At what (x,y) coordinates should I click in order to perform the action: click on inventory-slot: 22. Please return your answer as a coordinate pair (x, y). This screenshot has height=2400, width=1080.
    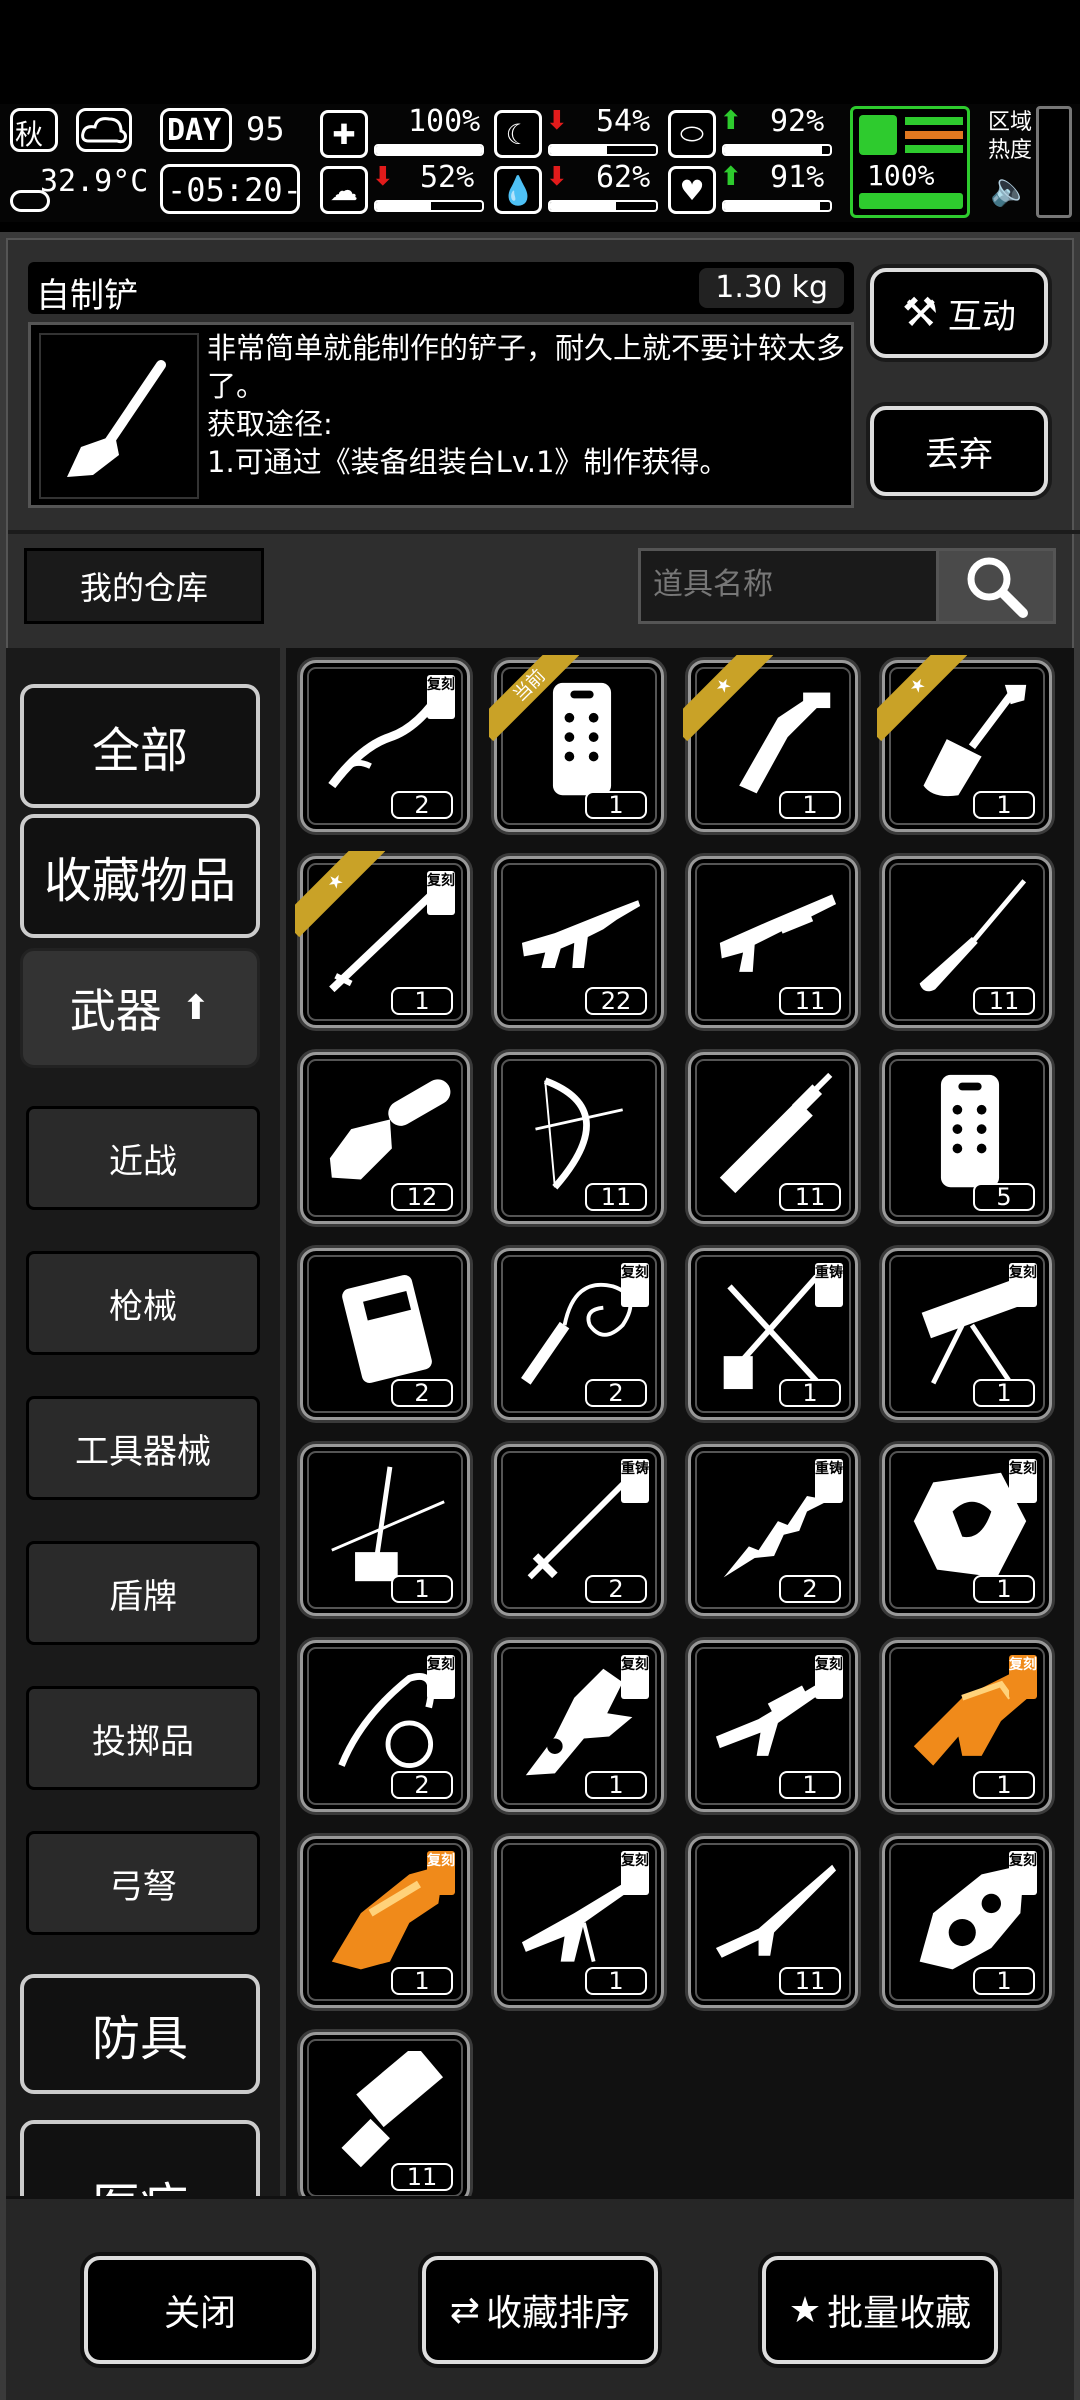
    Looking at the image, I should click on (579, 942).